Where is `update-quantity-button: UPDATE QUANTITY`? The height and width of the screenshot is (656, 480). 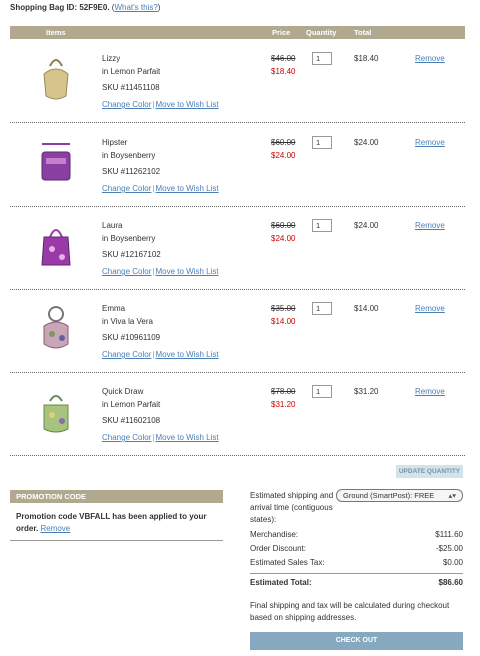 update-quantity-button: UPDATE QUANTITY is located at coordinates (429, 471).